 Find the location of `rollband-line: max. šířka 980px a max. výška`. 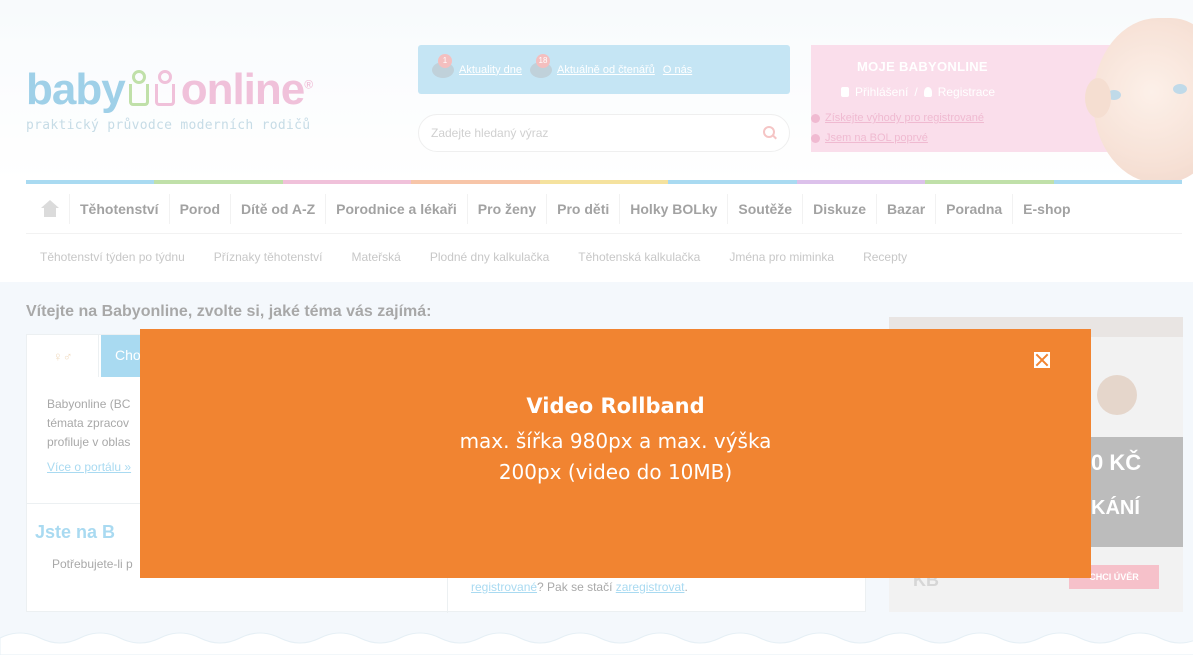

rollband-line: max. šířka 980px a max. výška is located at coordinates (615, 441).